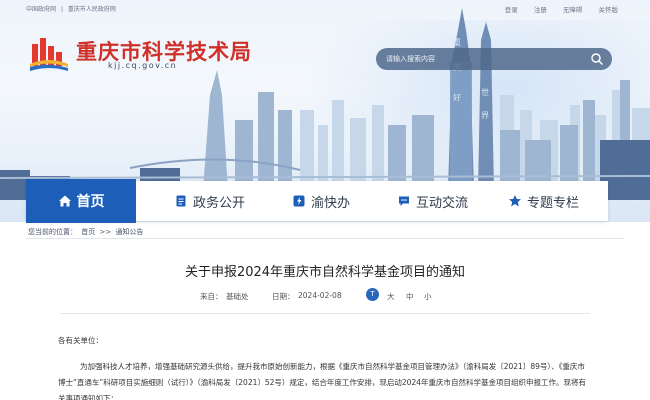 Image resolution: width=650 pixels, height=400 pixels. I want to click on top-links-left: 中国政府网 | 重庆市人民政府网, so click(72, 8).